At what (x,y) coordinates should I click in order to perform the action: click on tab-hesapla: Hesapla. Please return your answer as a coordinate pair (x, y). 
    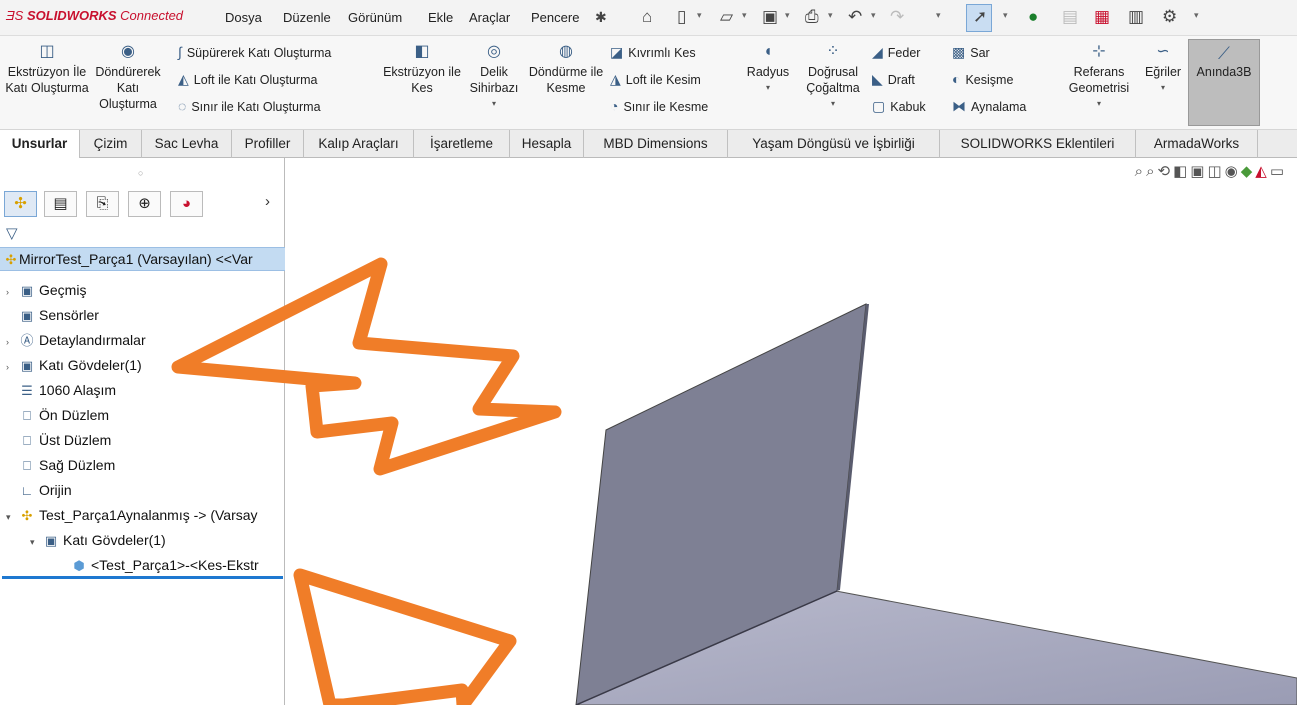
    Looking at the image, I should click on (547, 144).